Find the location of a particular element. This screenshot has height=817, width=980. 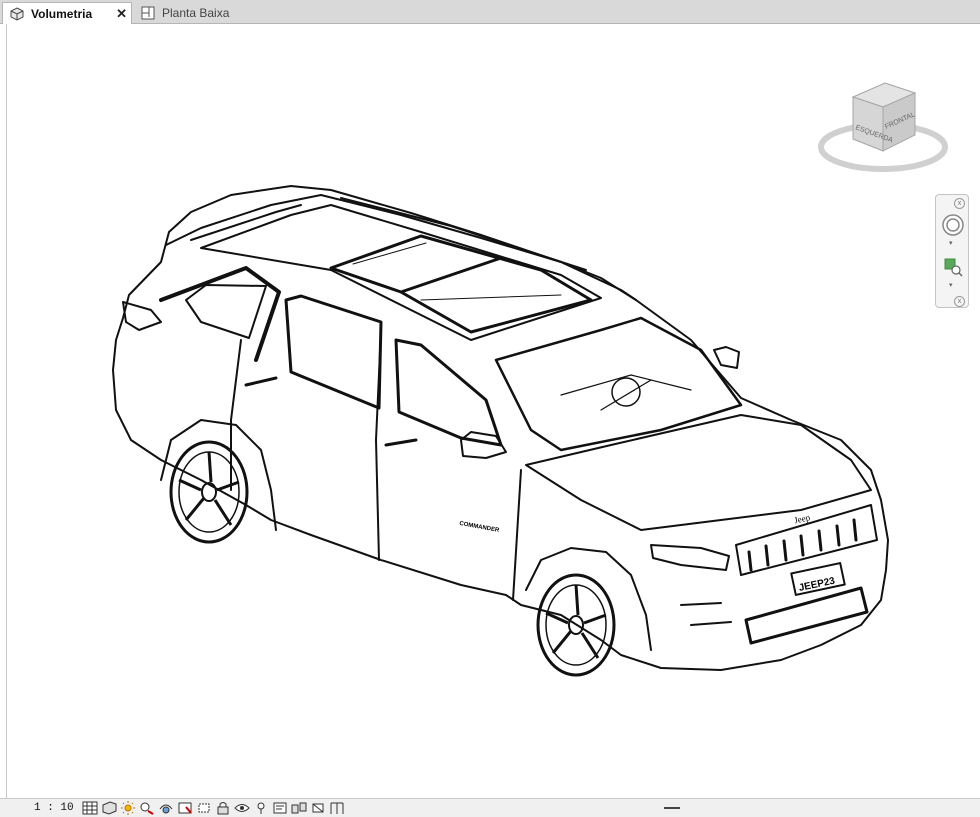

reveal-constraints-icon is located at coordinates (318, 808).